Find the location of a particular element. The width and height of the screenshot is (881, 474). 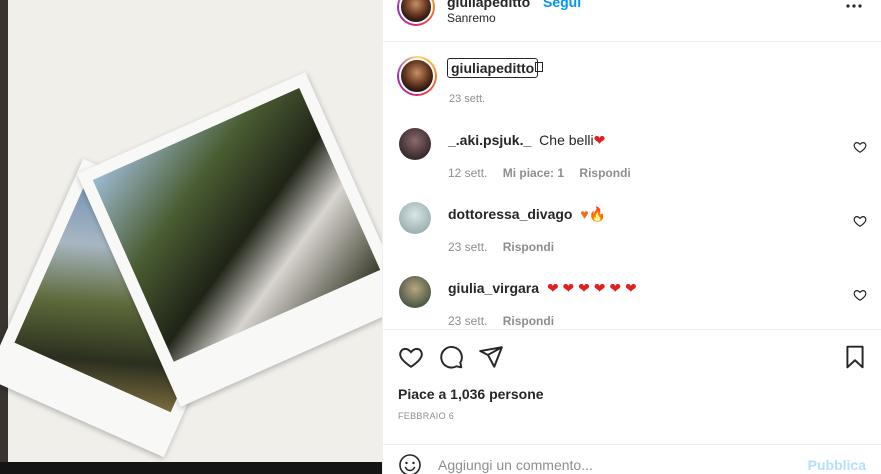

comment-bubble-icon is located at coordinates (451, 357).